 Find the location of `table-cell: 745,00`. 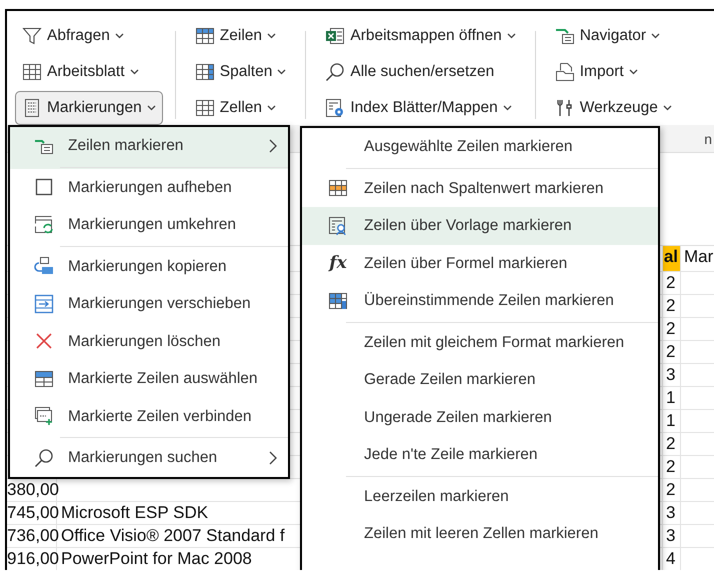

table-cell: 745,00 is located at coordinates (33, 512).